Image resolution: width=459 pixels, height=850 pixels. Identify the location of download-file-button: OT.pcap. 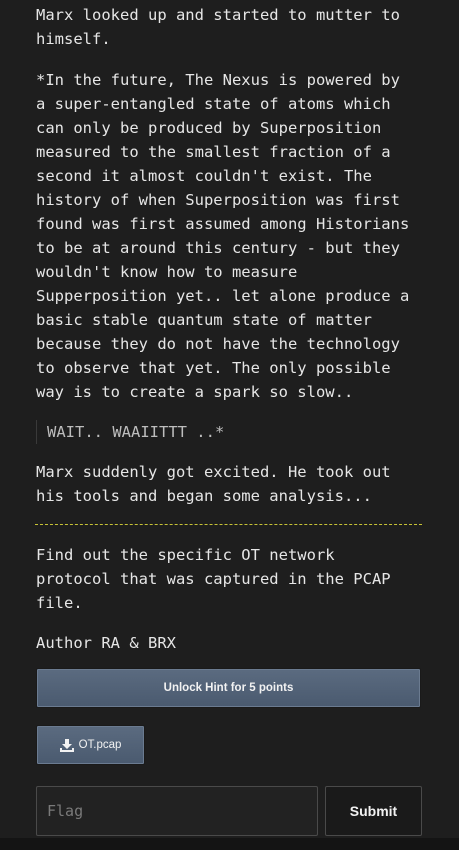
(90, 745).